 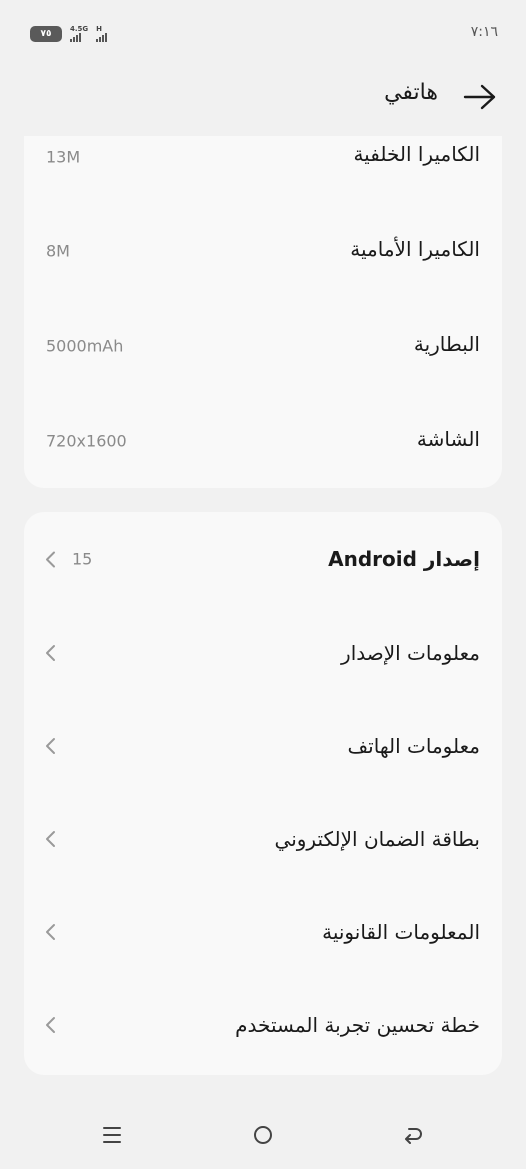 I want to click on spec-row-screen: الشاشة 720x1600, so click(x=263, y=419).